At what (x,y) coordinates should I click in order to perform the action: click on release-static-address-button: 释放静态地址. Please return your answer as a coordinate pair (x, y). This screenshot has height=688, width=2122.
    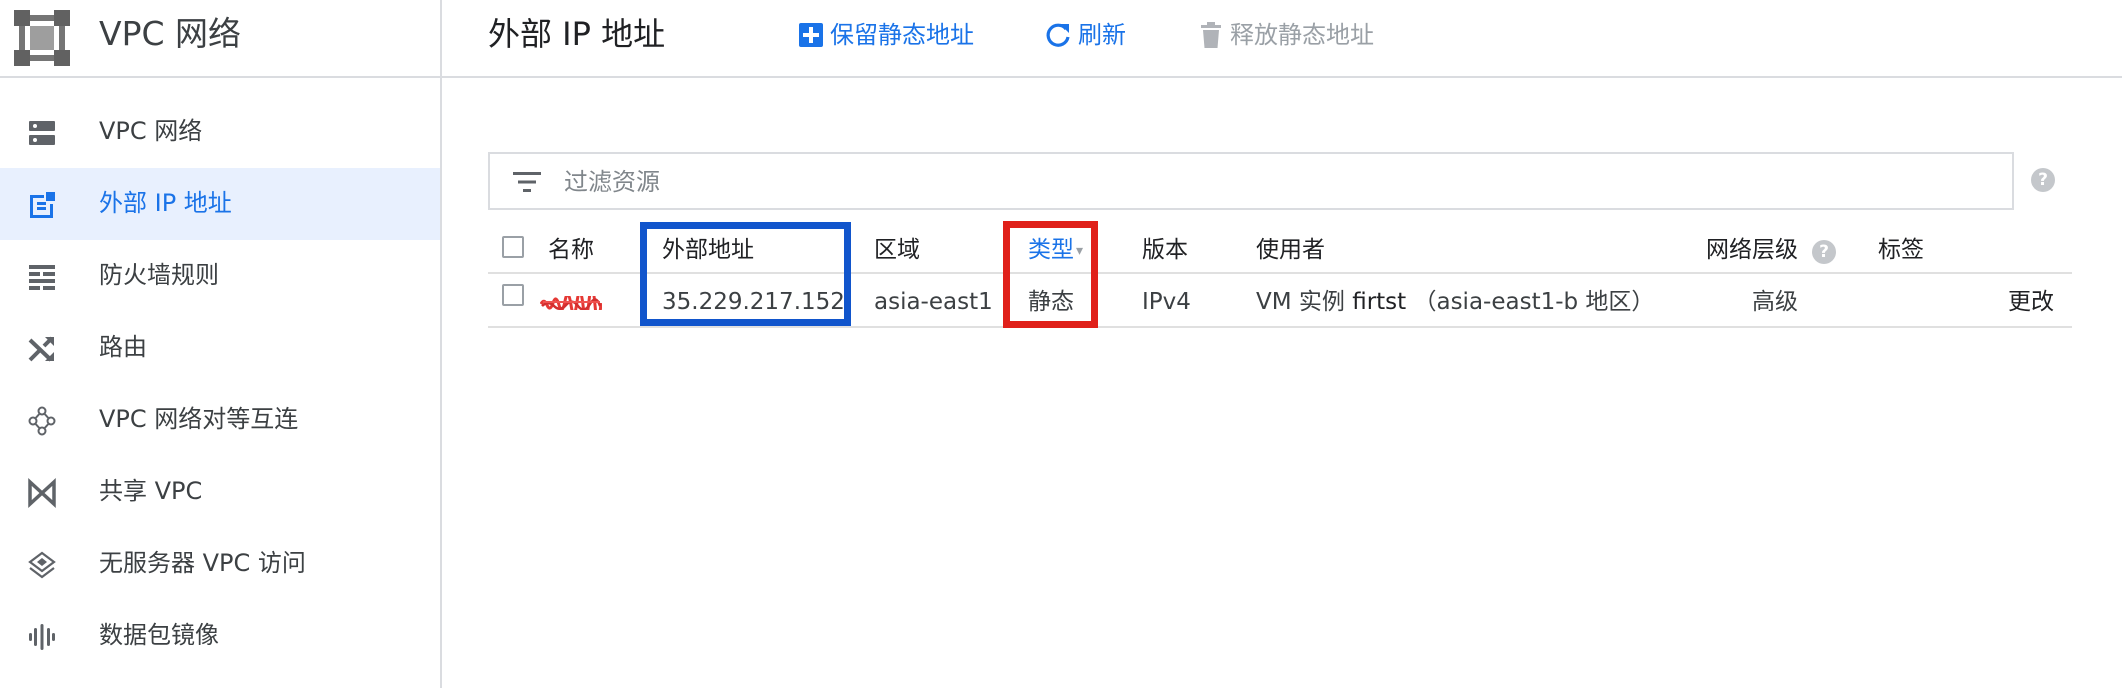
    Looking at the image, I should click on (1286, 35).